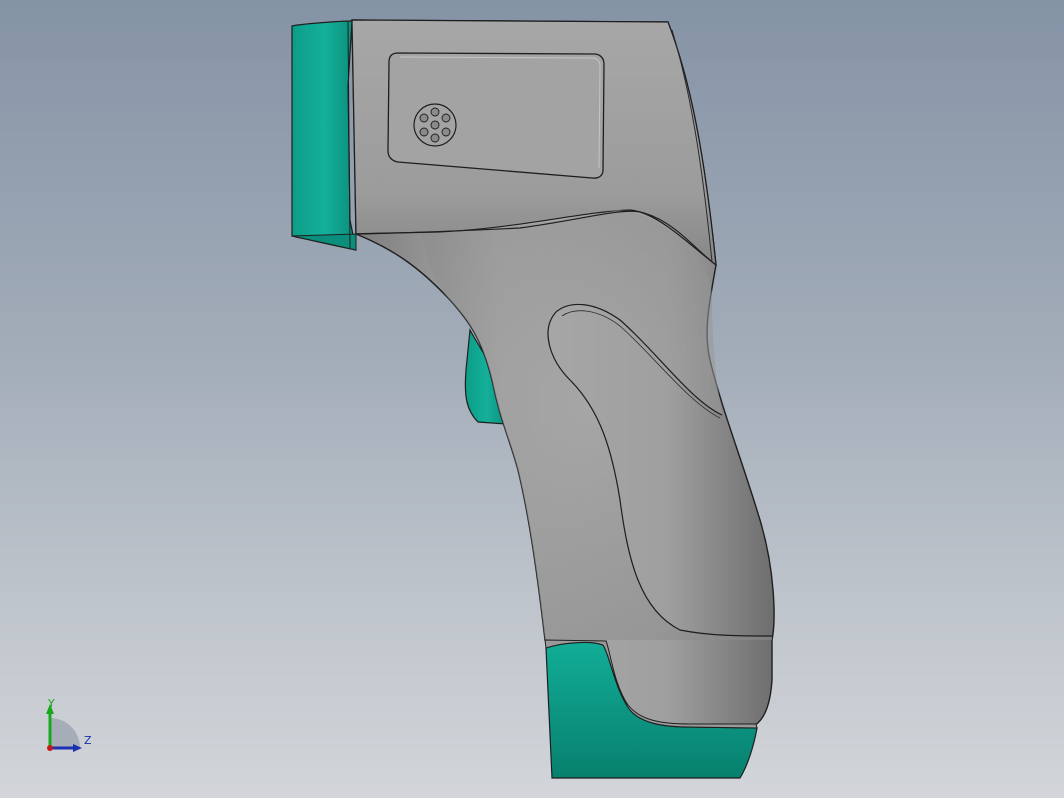 Image resolution: width=1064 pixels, height=798 pixels. I want to click on z-axis-label: Z, so click(88, 740).